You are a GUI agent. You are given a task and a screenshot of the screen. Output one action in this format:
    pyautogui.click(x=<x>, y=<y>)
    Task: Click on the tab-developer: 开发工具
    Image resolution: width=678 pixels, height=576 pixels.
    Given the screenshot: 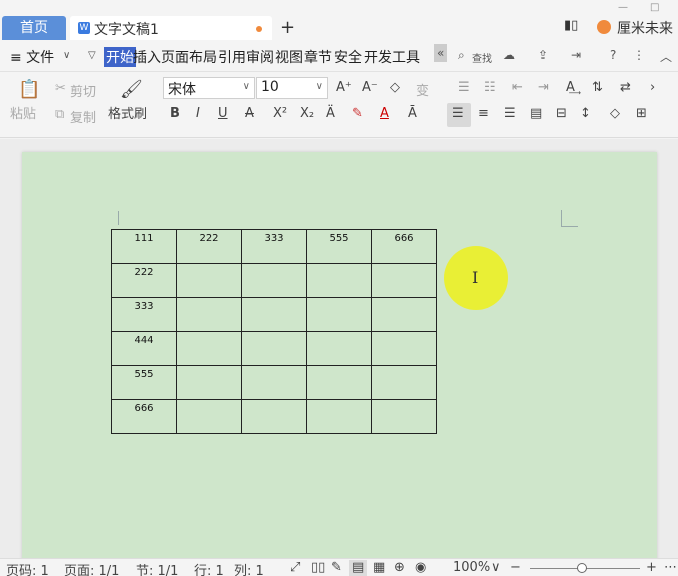 What is the action you would take?
    pyautogui.click(x=392, y=57)
    